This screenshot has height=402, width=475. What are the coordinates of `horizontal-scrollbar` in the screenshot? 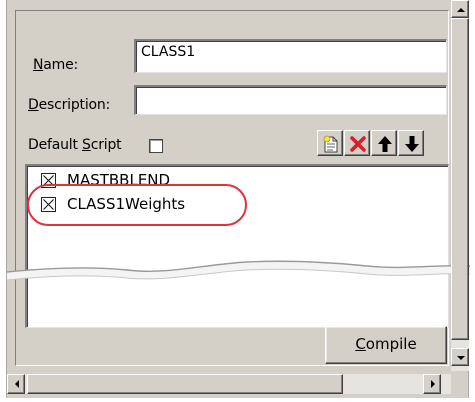 It's located at (229, 384).